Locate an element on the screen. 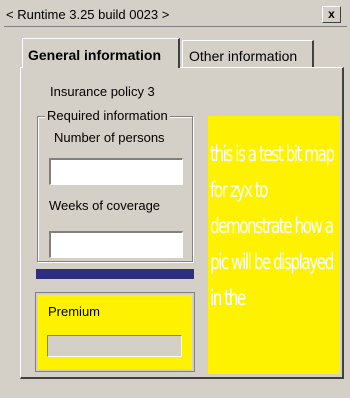  tab-general-label: General information is located at coordinates (95, 55).